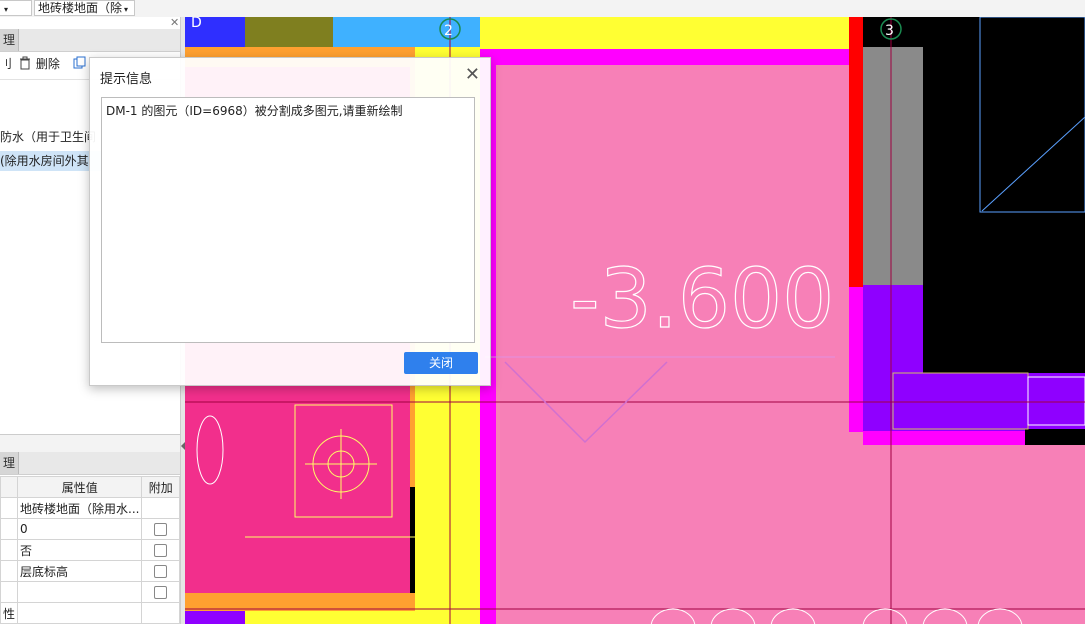 This screenshot has height=624, width=1085. I want to click on yellow-top-band, so click(665, 33).